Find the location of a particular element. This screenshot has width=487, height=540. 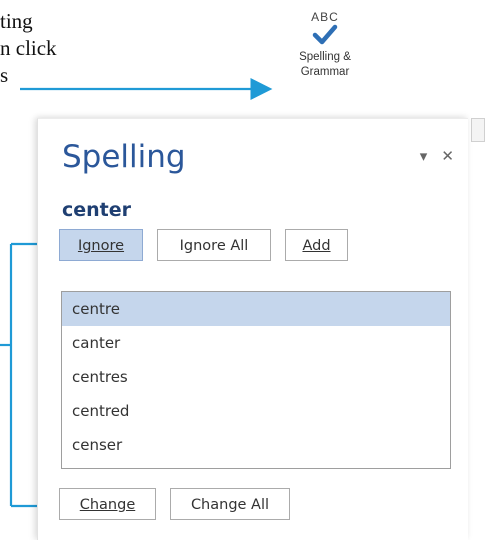

dropdown-arrow-icon: ▾ is located at coordinates (424, 156).